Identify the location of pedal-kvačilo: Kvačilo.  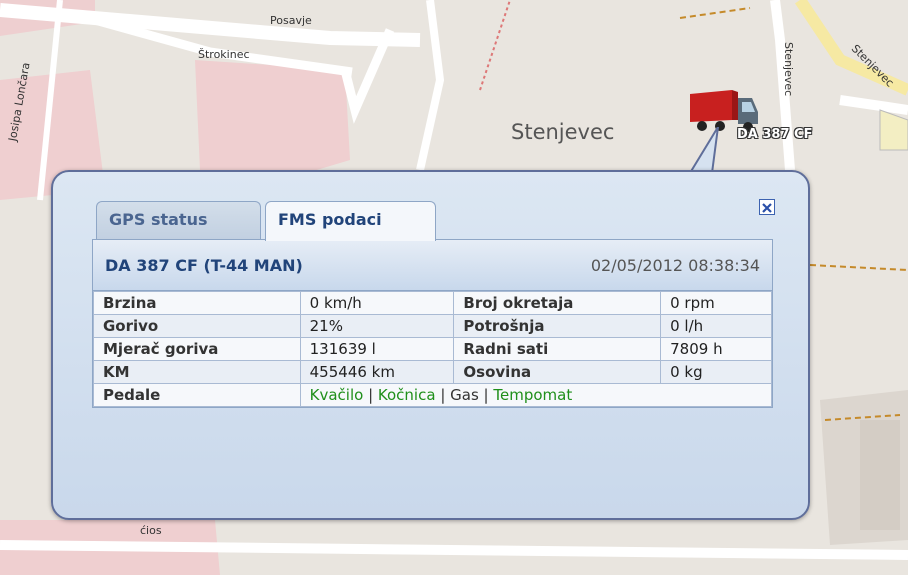
(336, 395).